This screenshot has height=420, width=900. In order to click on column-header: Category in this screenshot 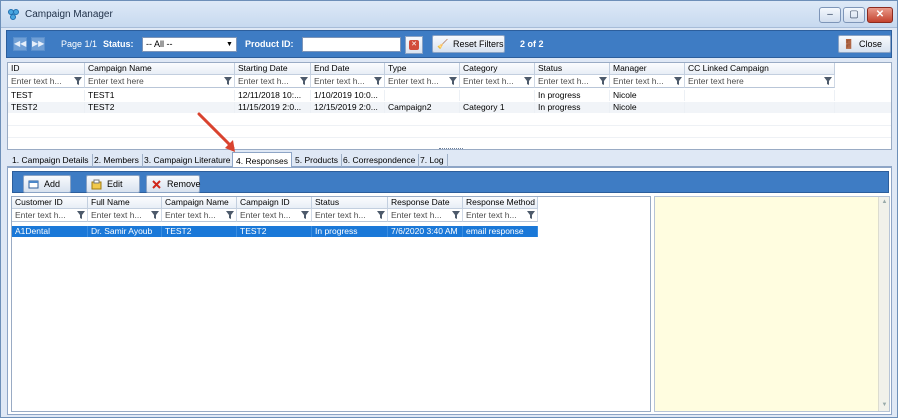, I will do `click(497, 69)`.